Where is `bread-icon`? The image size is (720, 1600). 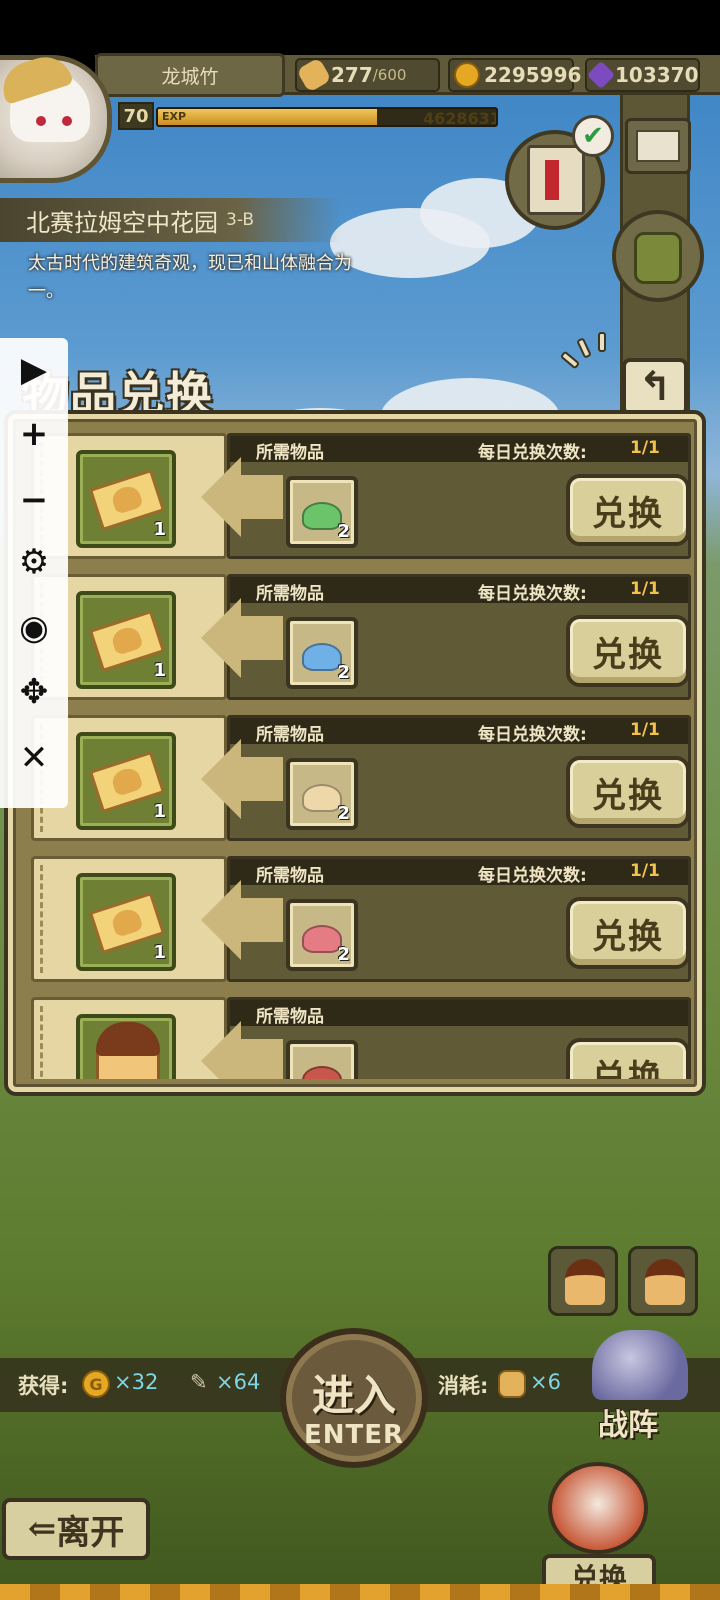 bread-icon is located at coordinates (314, 75).